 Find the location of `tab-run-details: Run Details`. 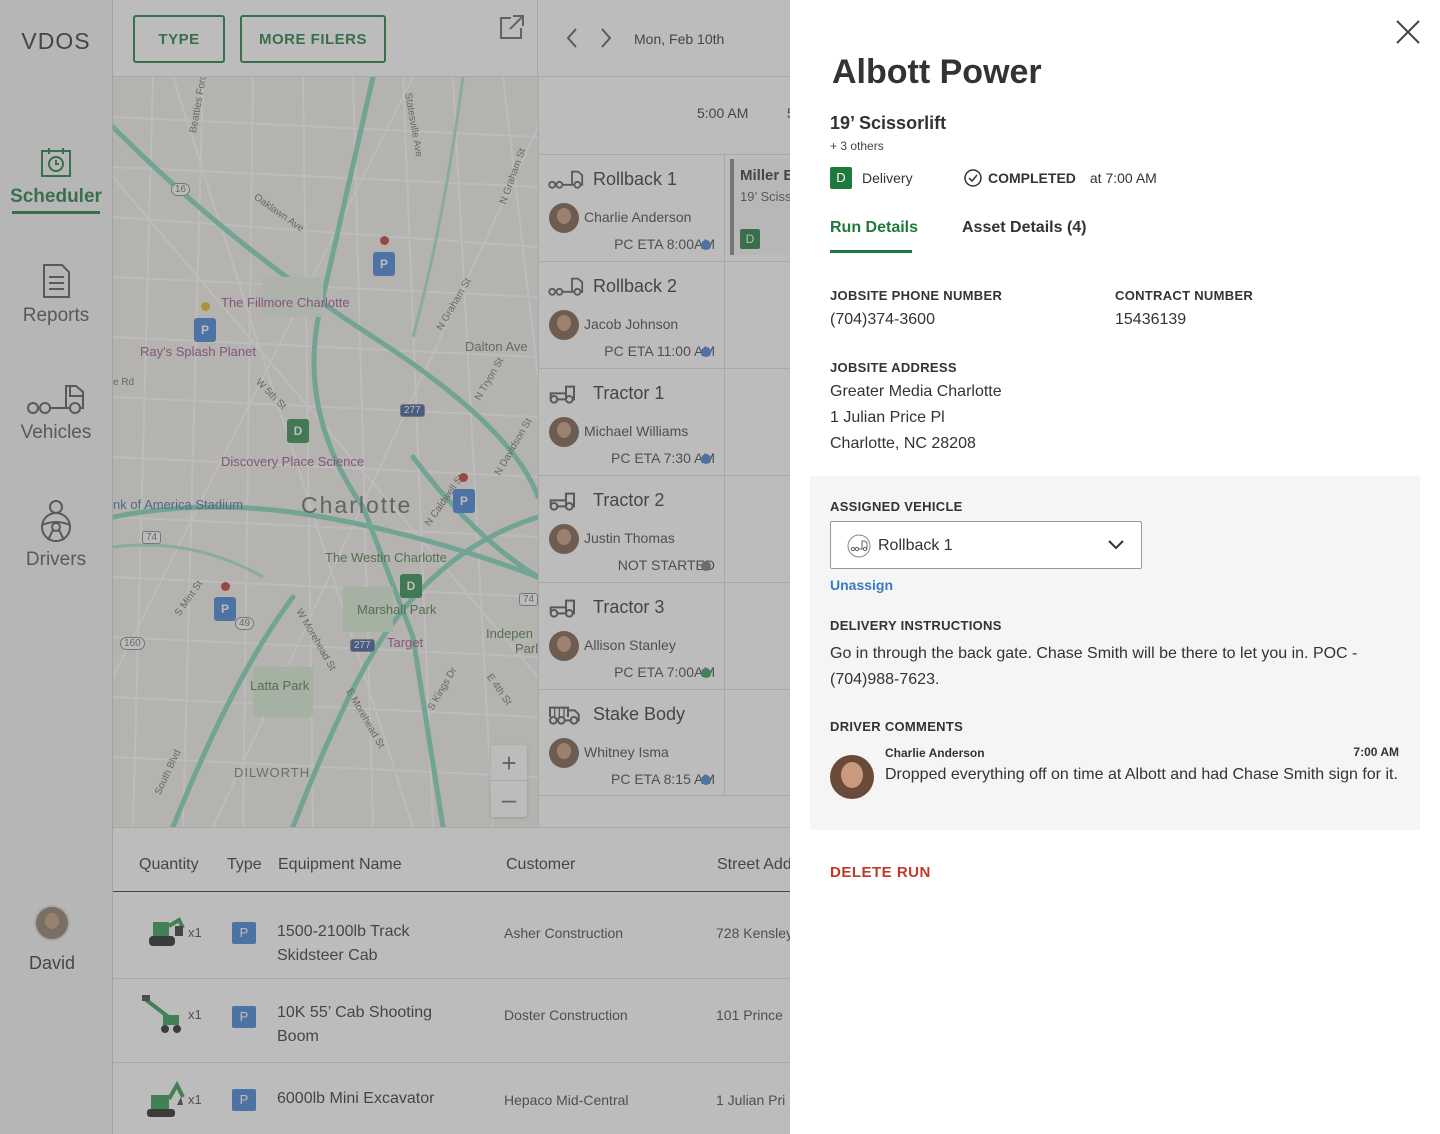

tab-run-details: Run Details is located at coordinates (874, 228).